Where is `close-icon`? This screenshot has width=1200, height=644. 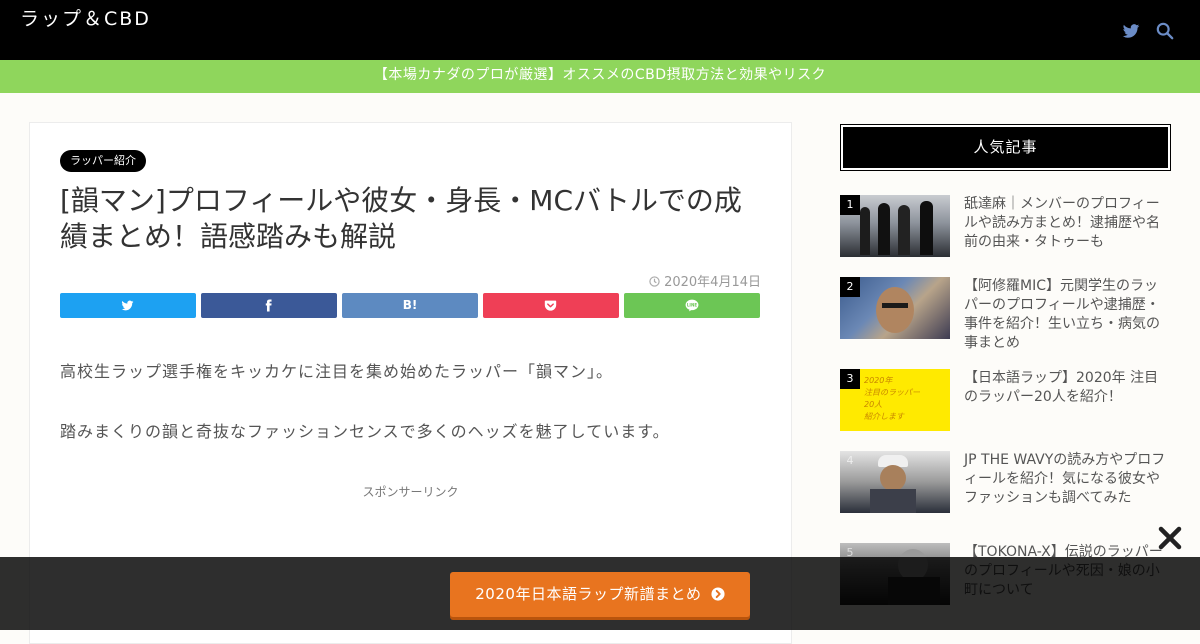
close-icon is located at coordinates (1170, 538).